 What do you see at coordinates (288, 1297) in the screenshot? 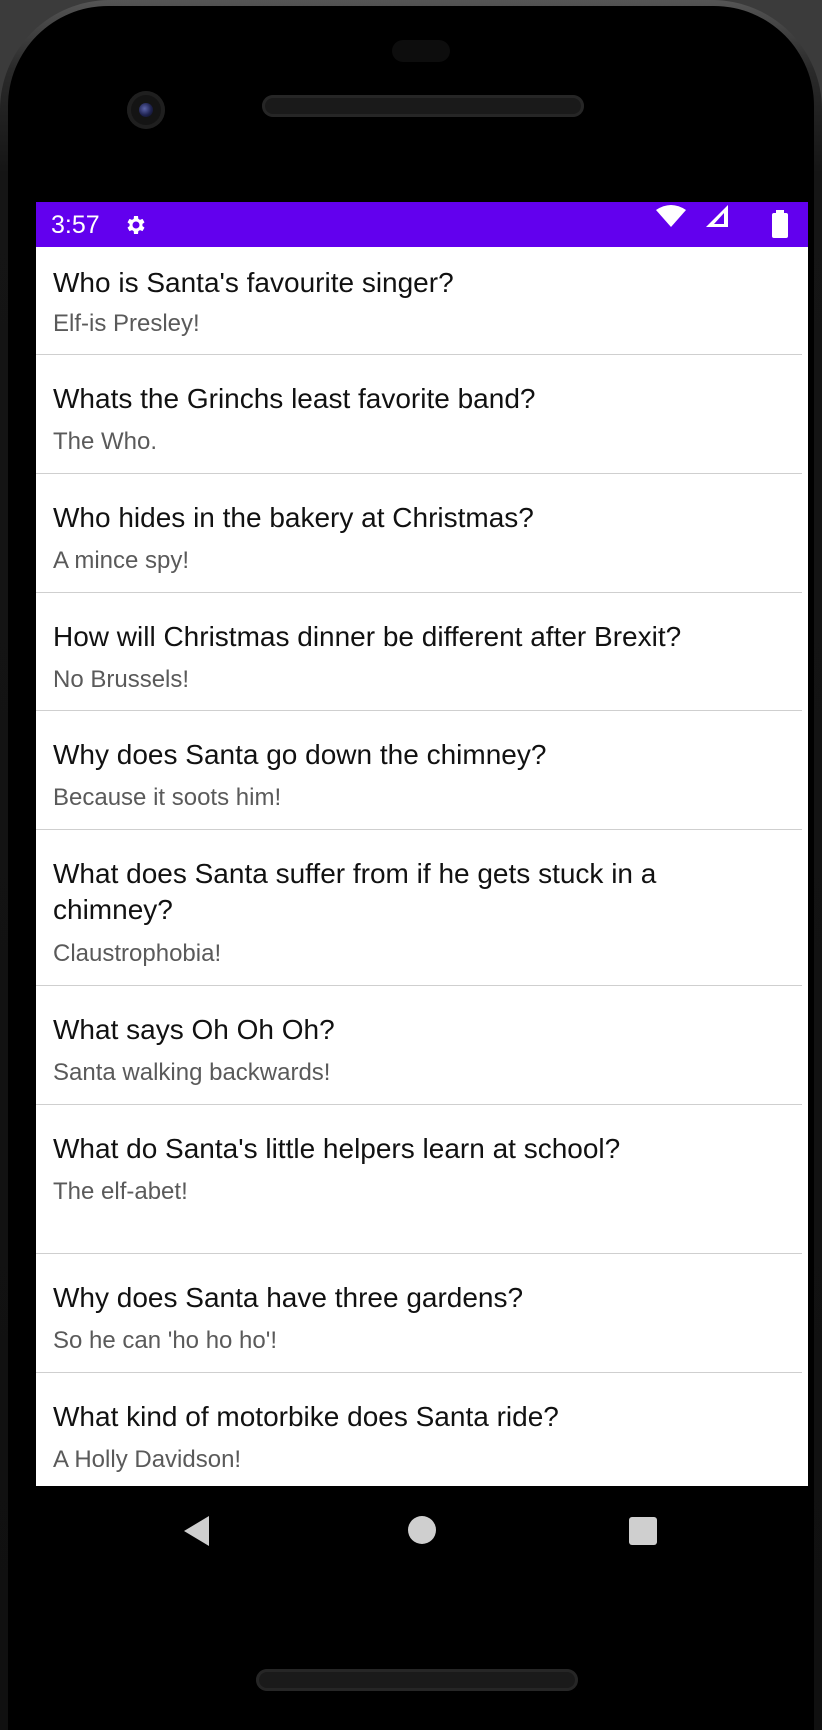
I see `joke-question: Why does Santa have three gardens?` at bounding box center [288, 1297].